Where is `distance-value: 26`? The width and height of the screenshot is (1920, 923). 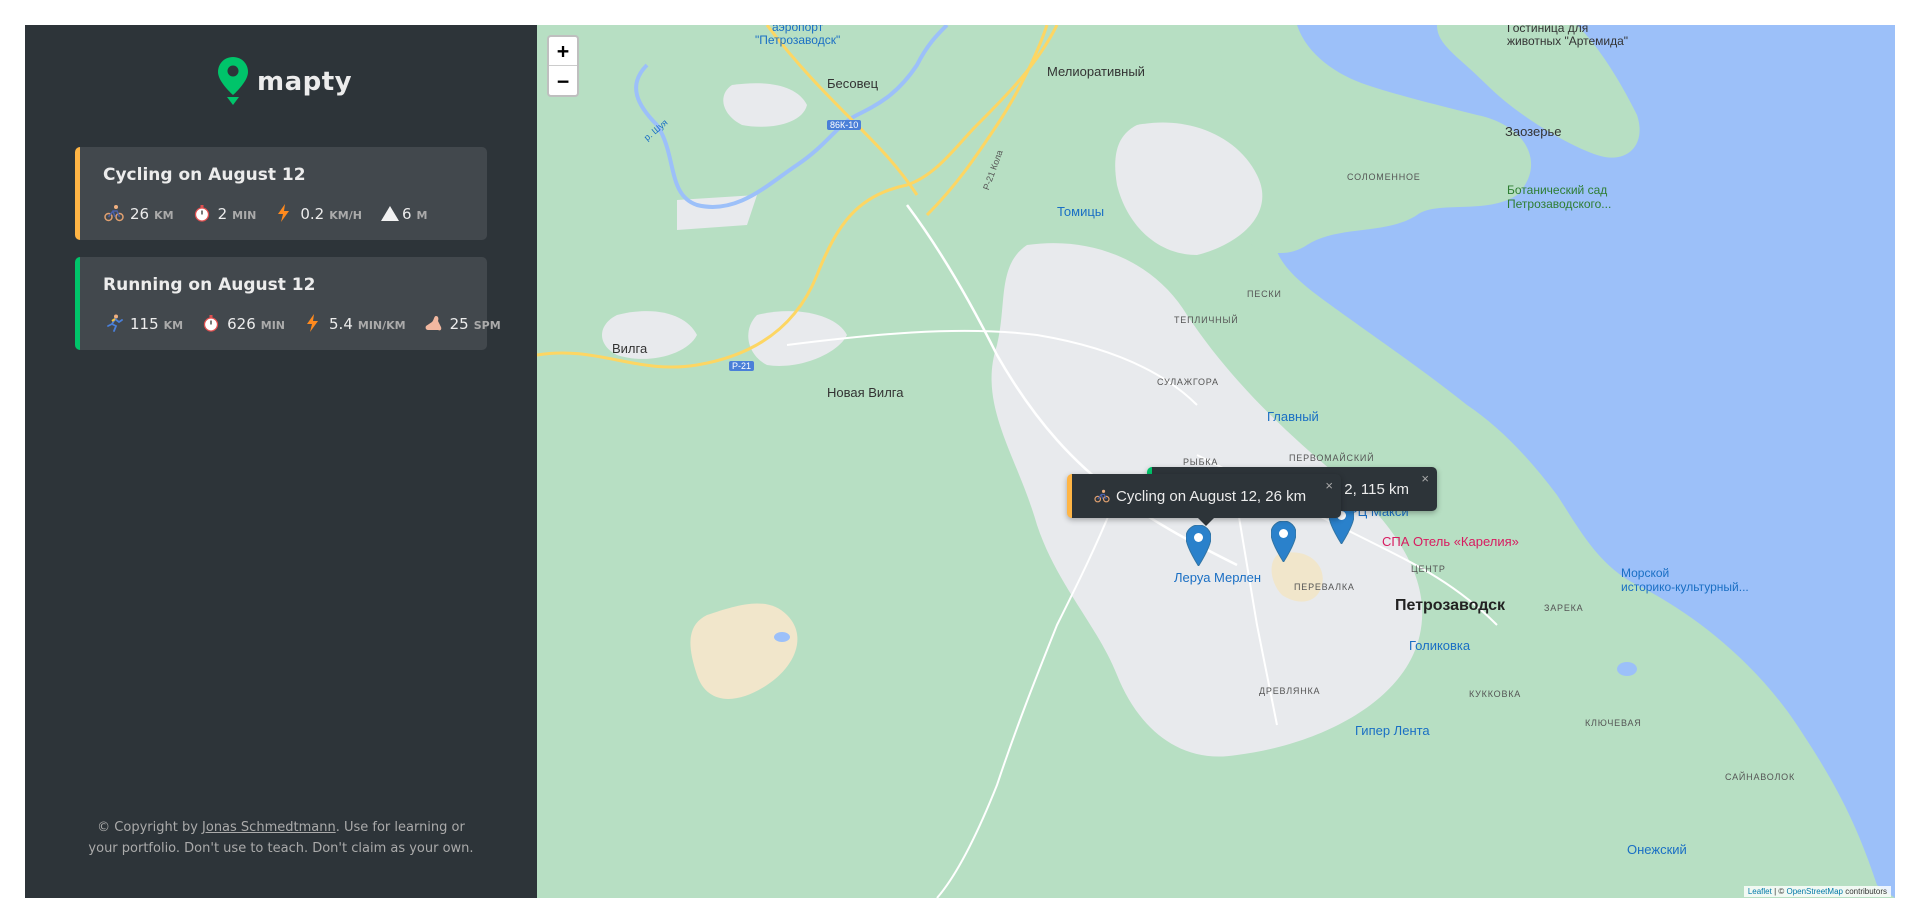
distance-value: 26 is located at coordinates (140, 214).